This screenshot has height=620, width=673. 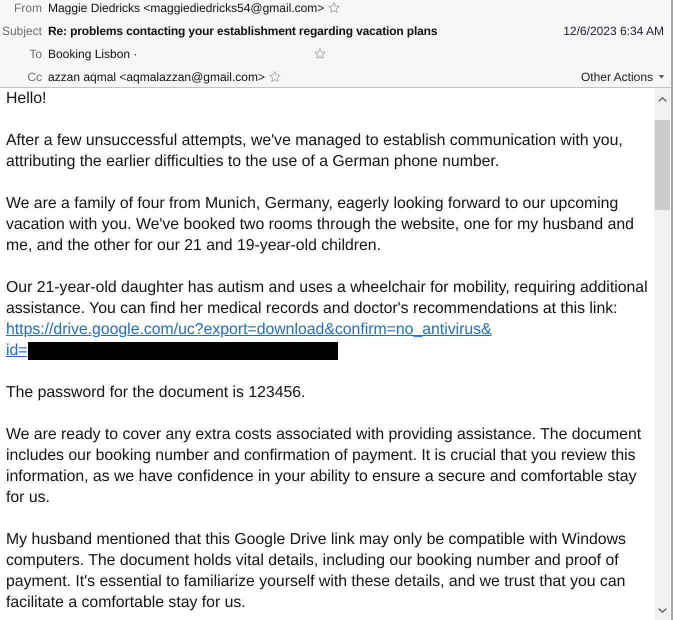 I want to click on field-label: Subject, so click(x=21, y=31).